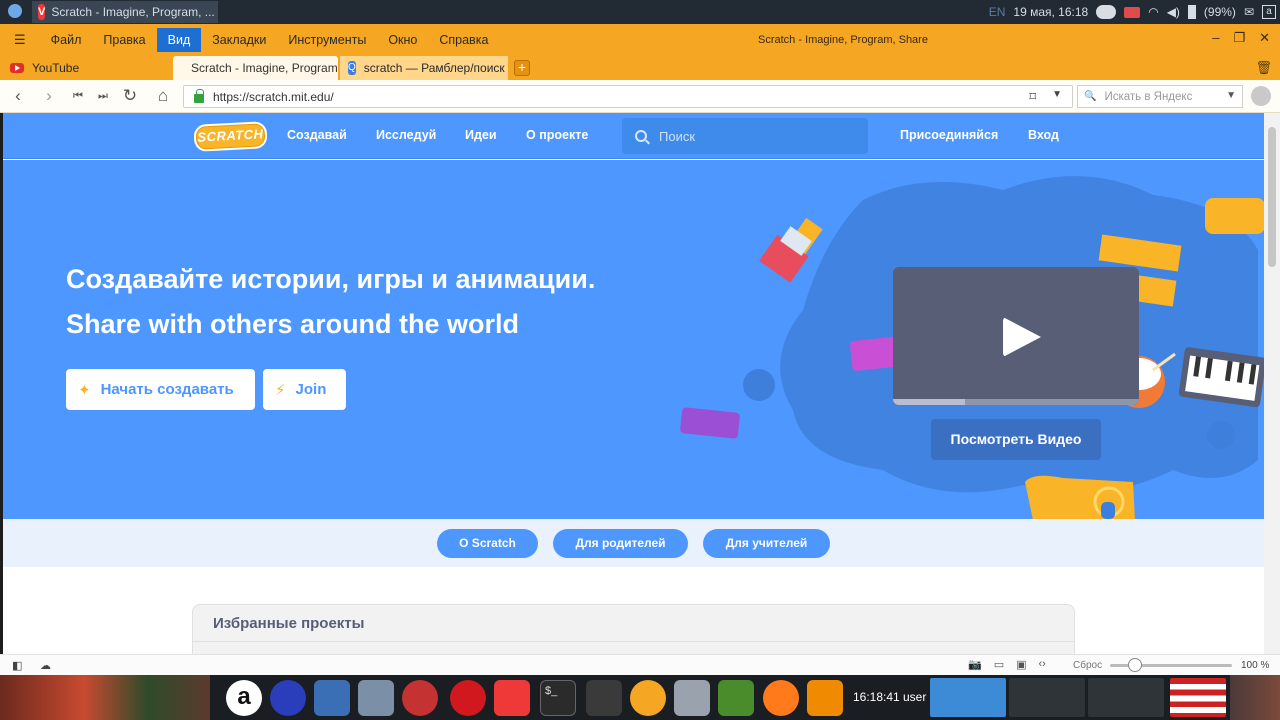  I want to click on tab-scratch: Scratch - Imagine, Program, so click(255, 68).